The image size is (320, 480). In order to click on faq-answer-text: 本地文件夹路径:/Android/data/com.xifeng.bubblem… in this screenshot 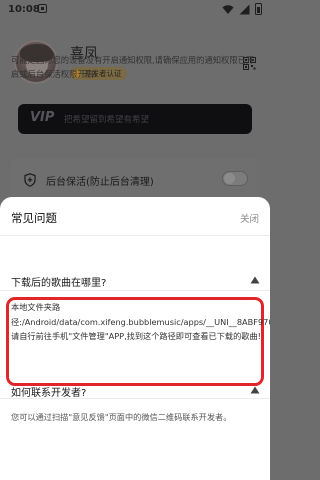, I will do `click(140, 321)`.